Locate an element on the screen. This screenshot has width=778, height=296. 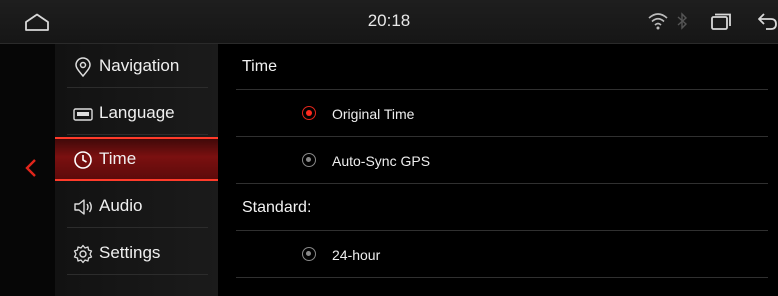
sidebar-item-label: Time is located at coordinates (118, 158).